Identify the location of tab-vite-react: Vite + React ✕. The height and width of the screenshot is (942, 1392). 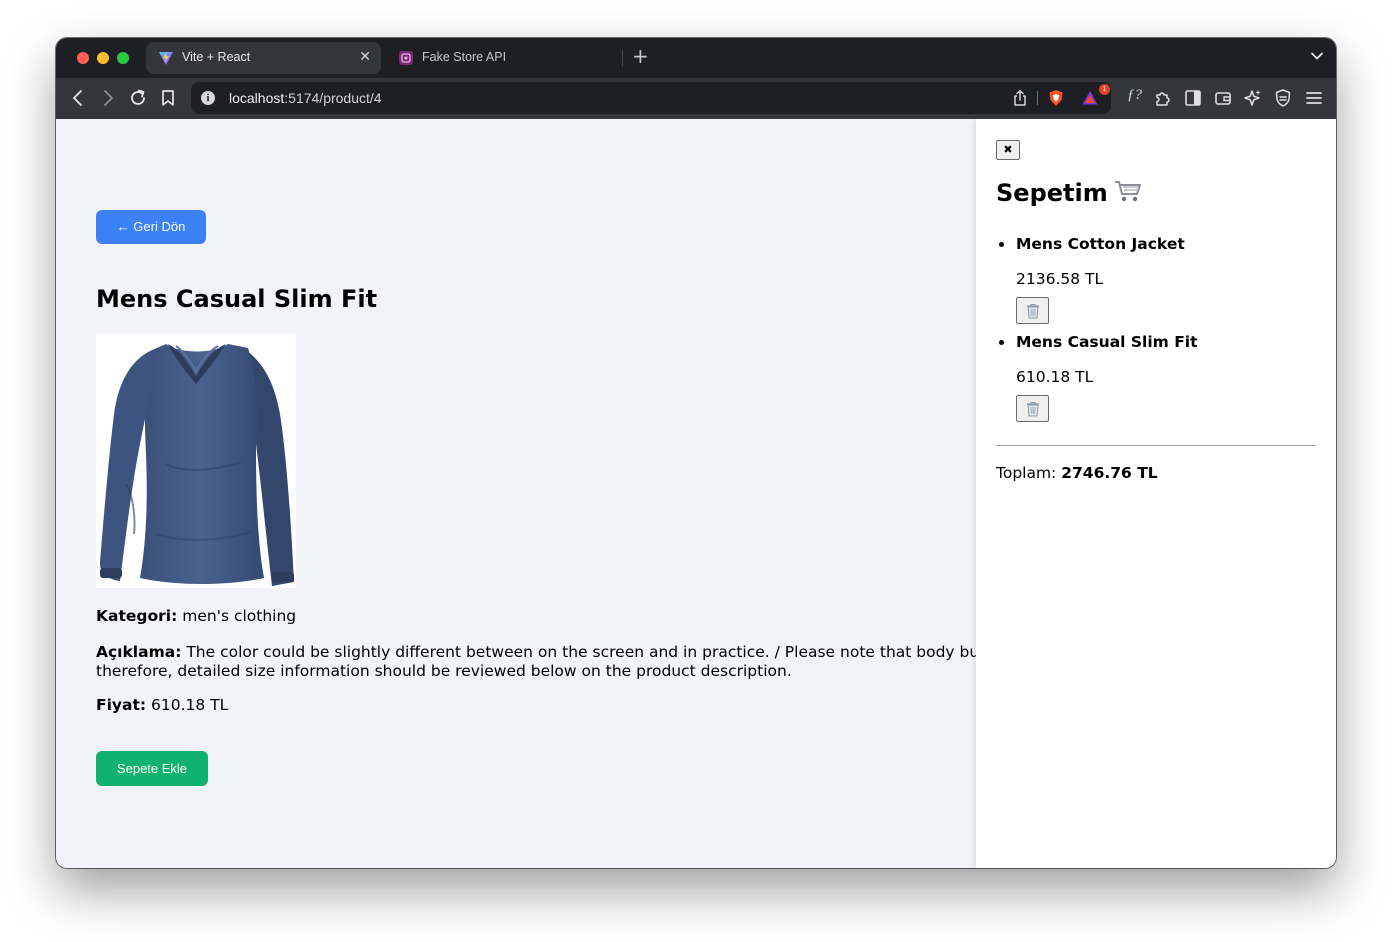
(263, 58).